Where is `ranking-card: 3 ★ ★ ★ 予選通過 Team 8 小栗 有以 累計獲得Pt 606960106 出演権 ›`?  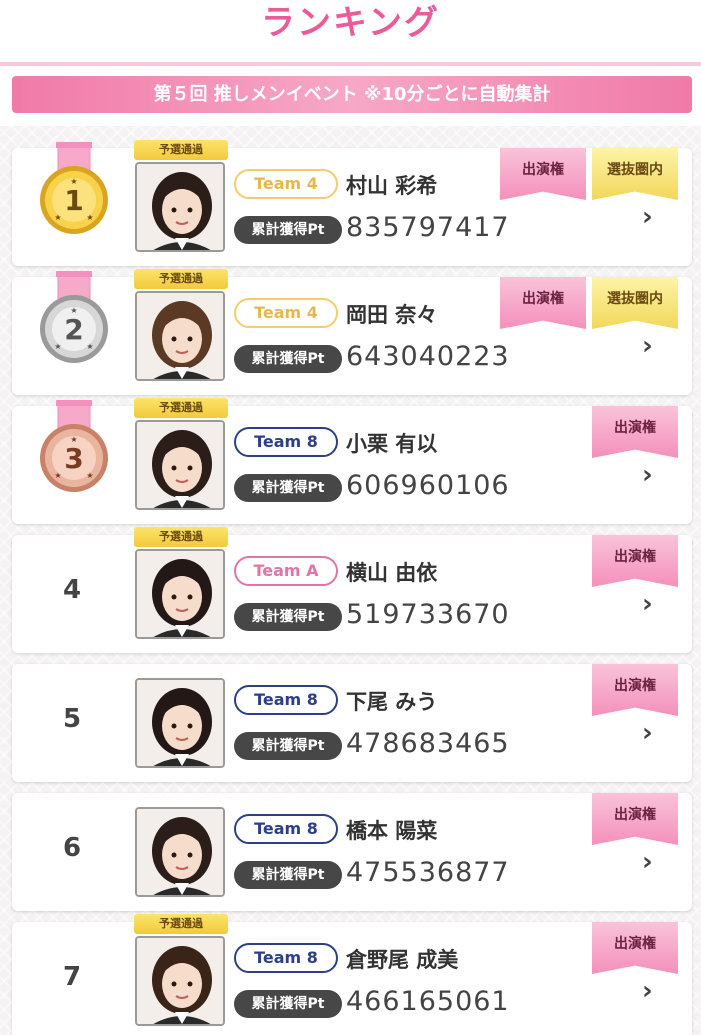
ranking-card: 3 ★ ★ ★ 予選通過 Team 8 小栗 有以 累計獲得Pt 606960106 出演権 › is located at coordinates (352, 461).